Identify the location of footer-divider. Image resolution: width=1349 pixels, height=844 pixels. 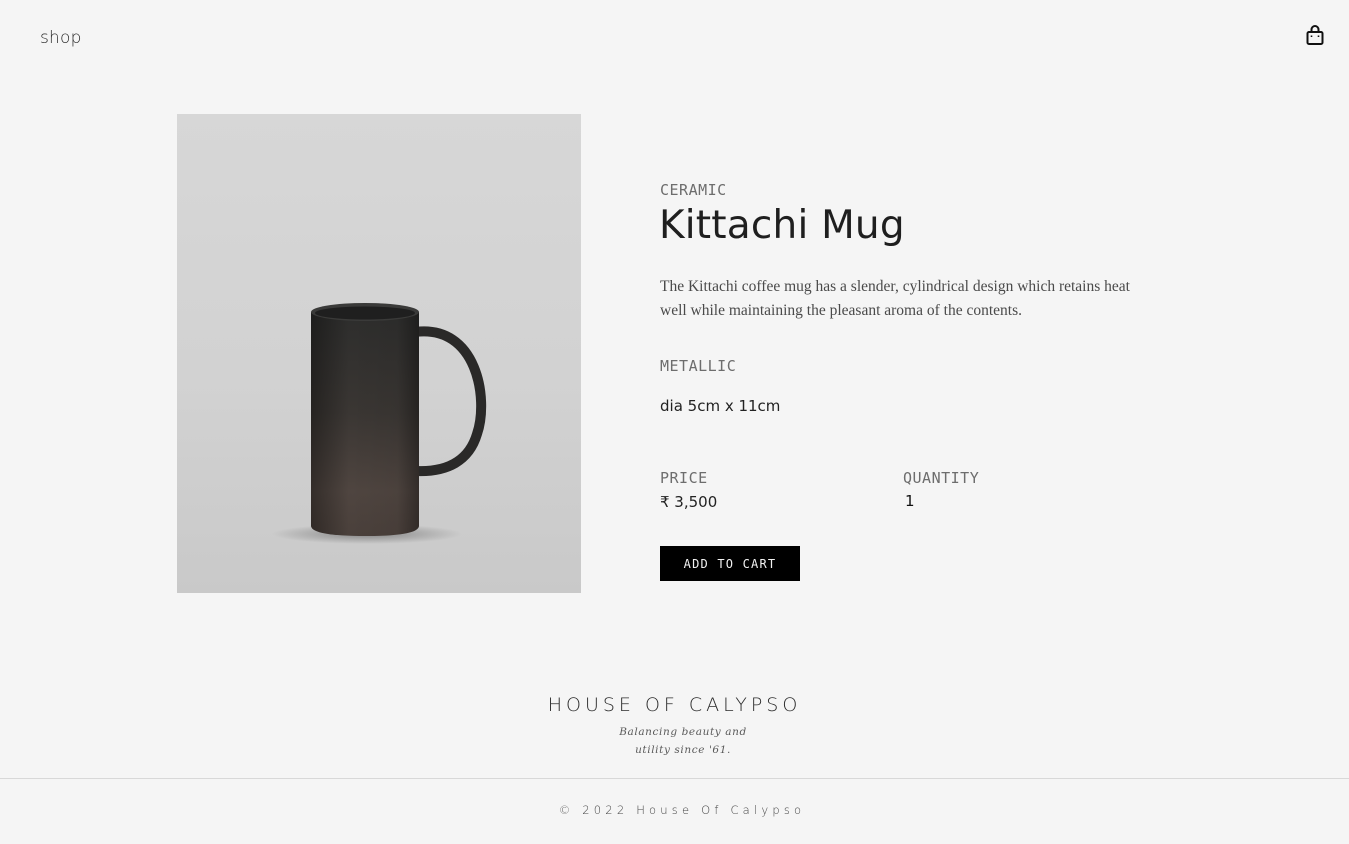
(674, 778).